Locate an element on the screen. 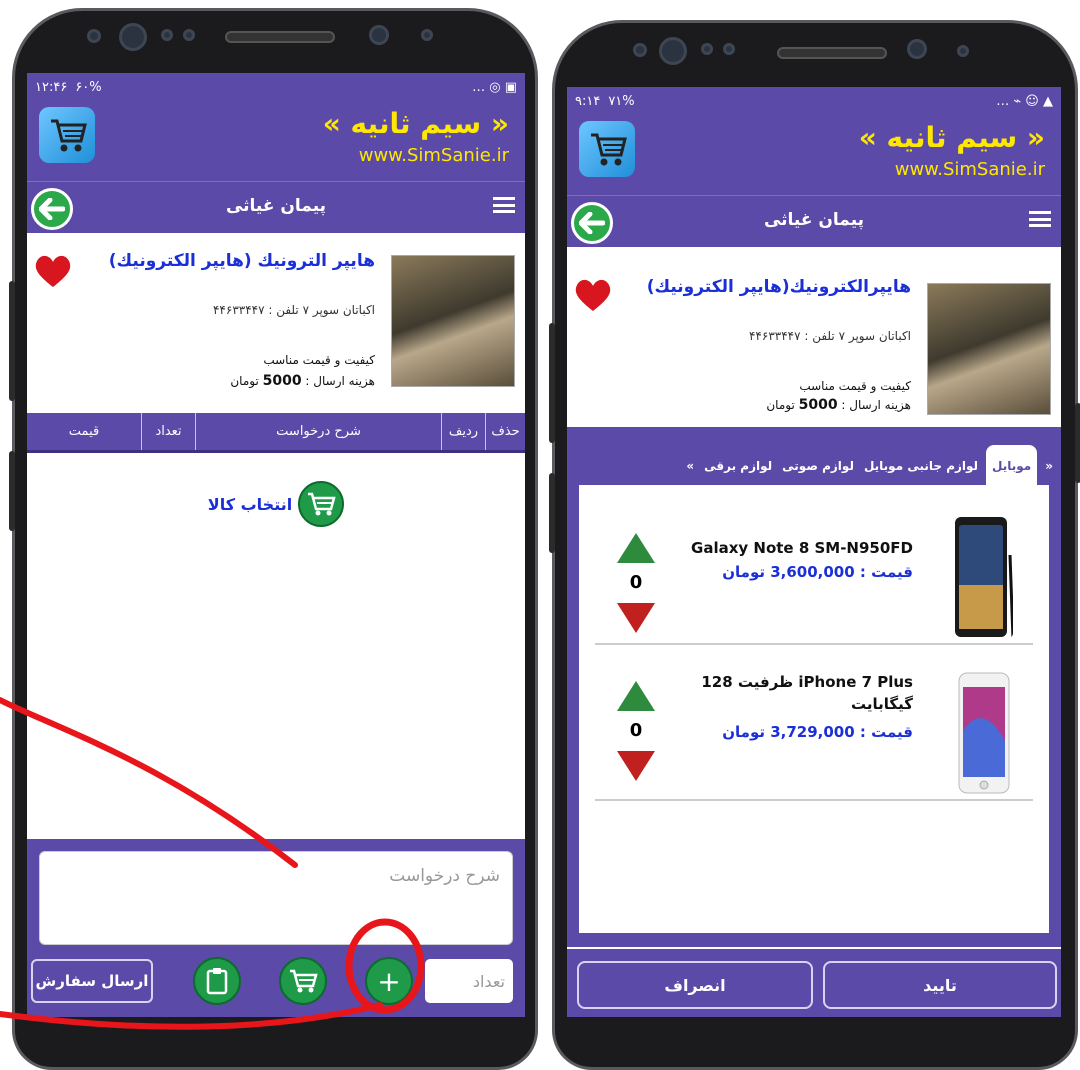 The width and height of the screenshot is (1080, 1070). tab-scroll-left: » is located at coordinates (690, 472).